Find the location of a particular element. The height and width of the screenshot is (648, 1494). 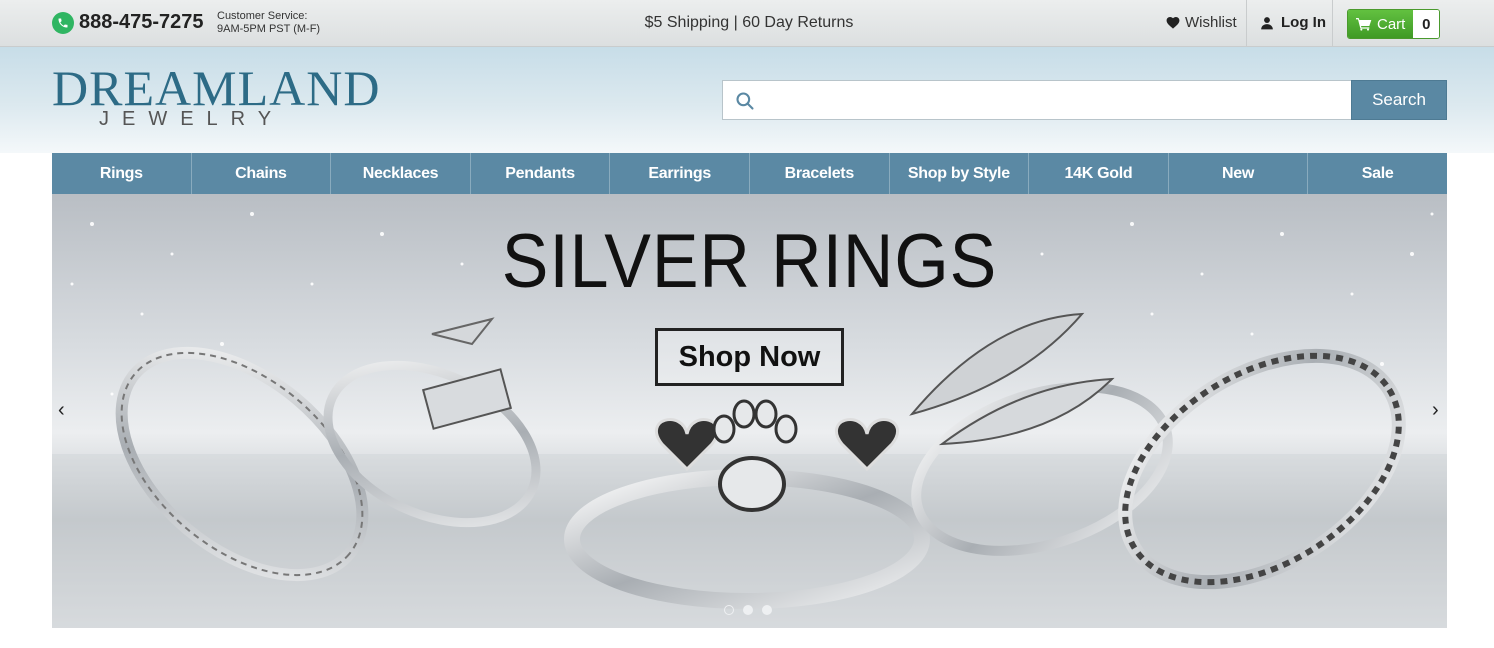

cart-button: Cart 0 is located at coordinates (1394, 24).